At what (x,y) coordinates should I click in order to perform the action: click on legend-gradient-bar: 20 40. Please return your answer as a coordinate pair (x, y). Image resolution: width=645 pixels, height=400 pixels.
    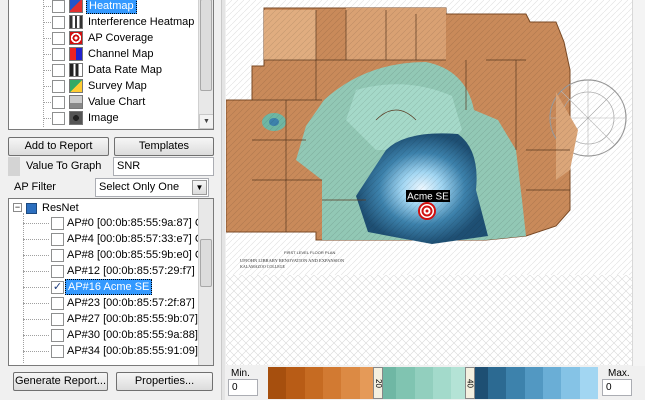
    Looking at the image, I should click on (433, 383).